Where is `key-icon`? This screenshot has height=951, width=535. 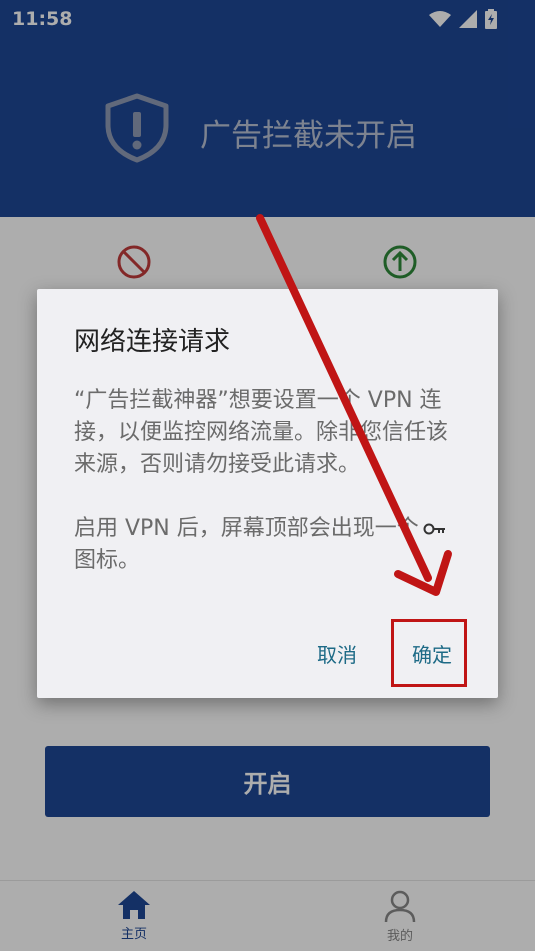
key-icon is located at coordinates (434, 529).